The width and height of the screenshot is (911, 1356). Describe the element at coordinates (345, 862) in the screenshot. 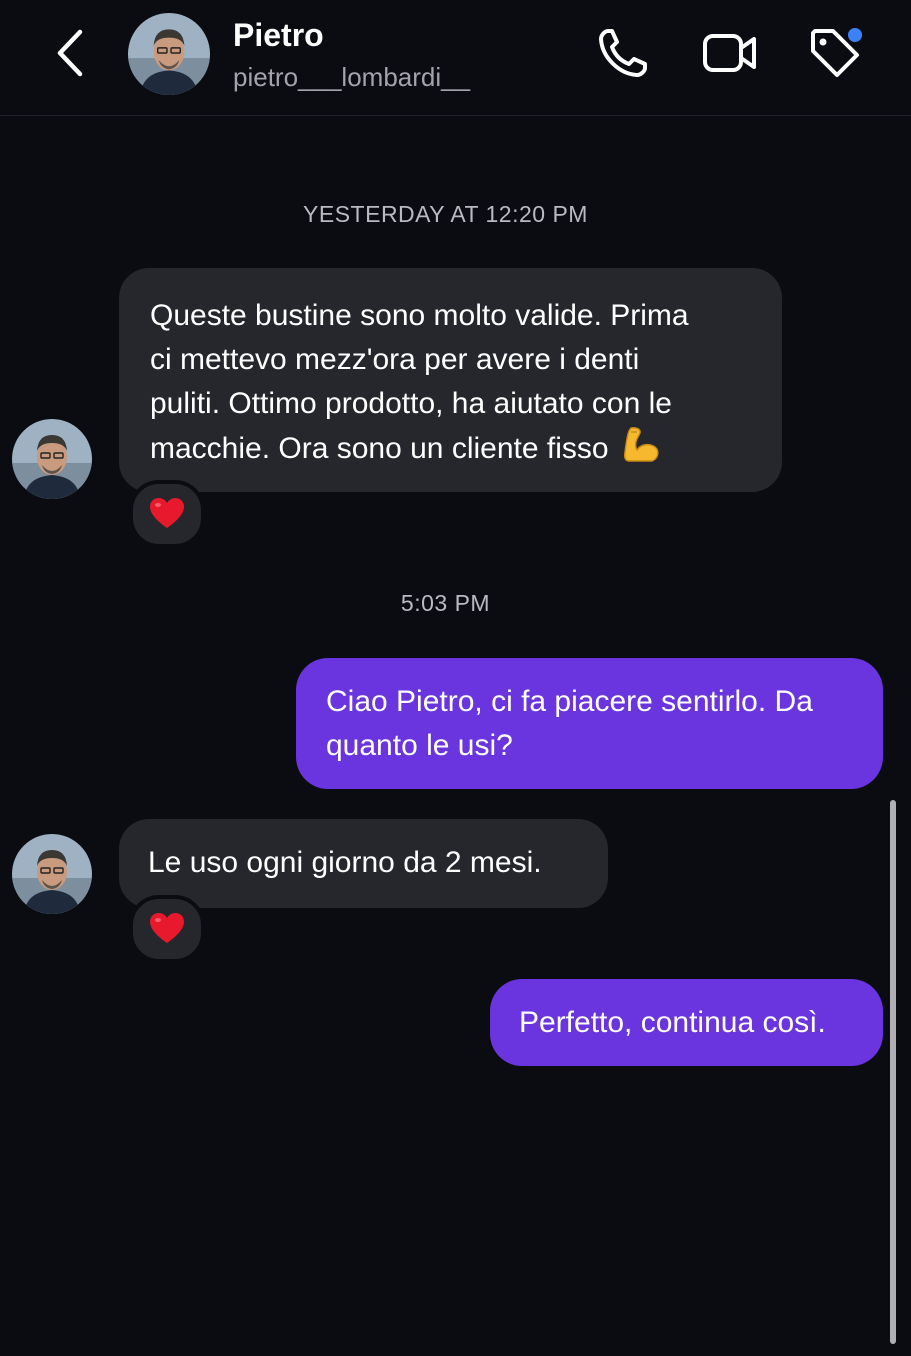

I see `message-line: Le uso ogni giorno da 2 mesi.` at that location.